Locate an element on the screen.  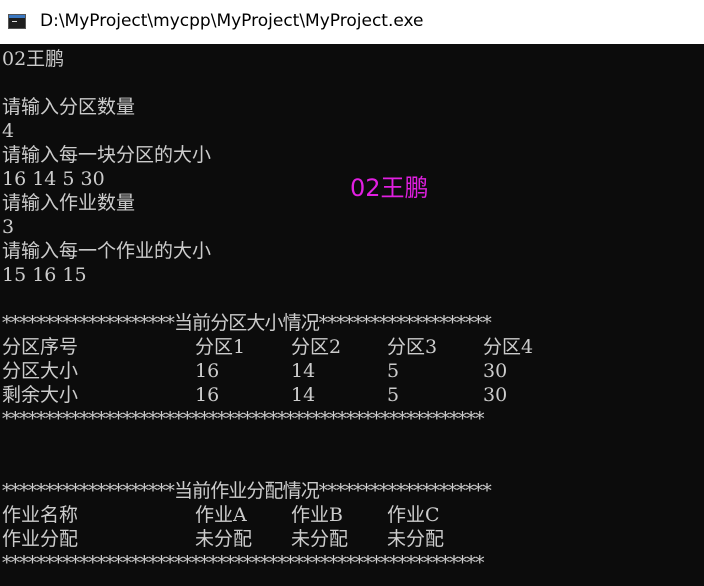
table-cell: 作业分配 is located at coordinates (40, 539).